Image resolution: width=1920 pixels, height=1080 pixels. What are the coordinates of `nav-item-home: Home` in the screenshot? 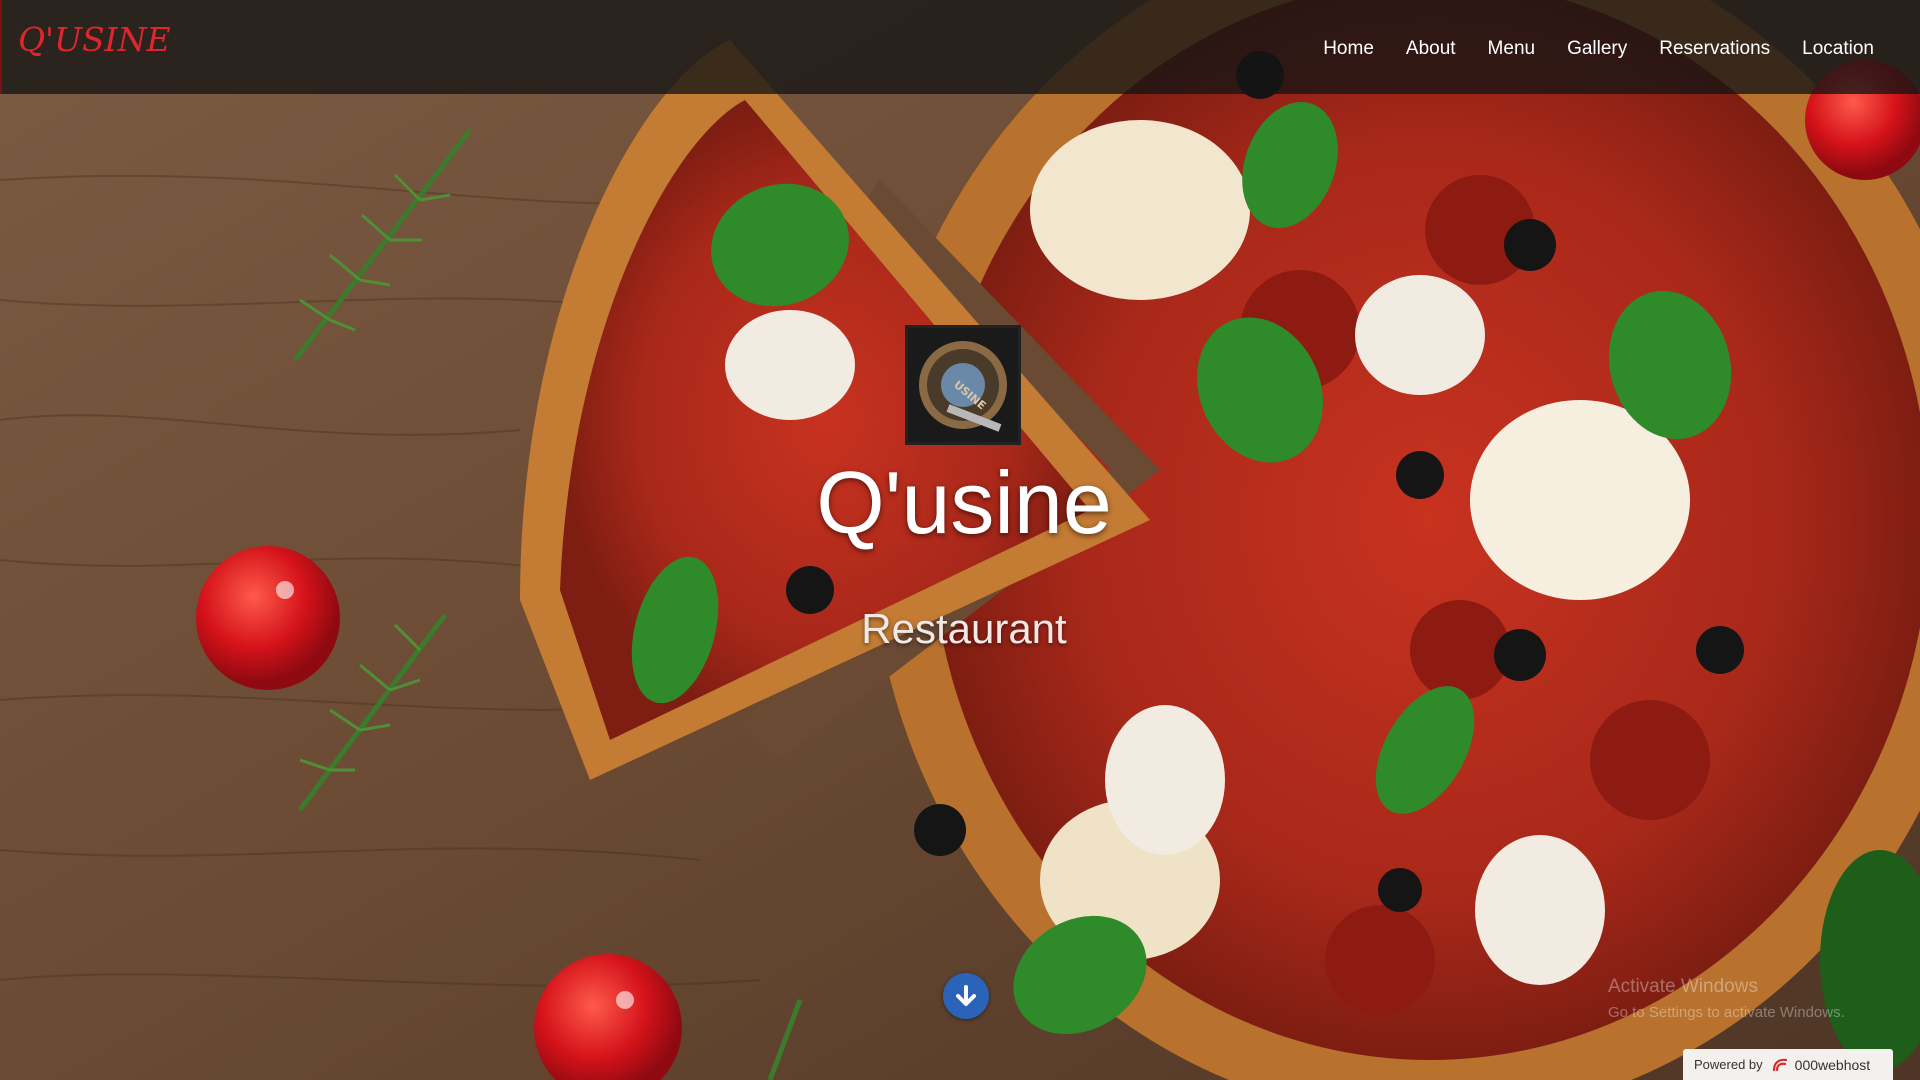 It's located at (1348, 49).